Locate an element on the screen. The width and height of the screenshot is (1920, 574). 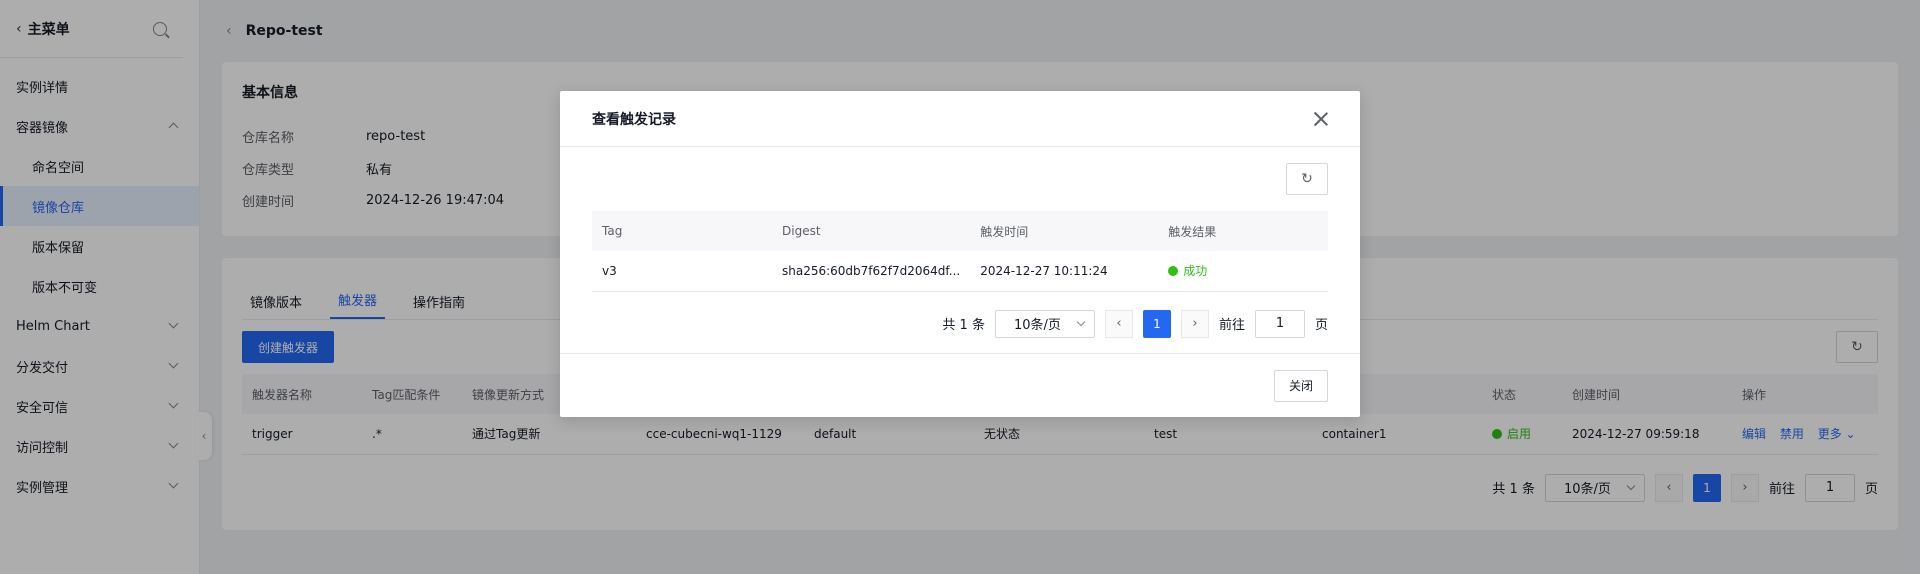
modal-footer: 关闭 is located at coordinates (960, 385).